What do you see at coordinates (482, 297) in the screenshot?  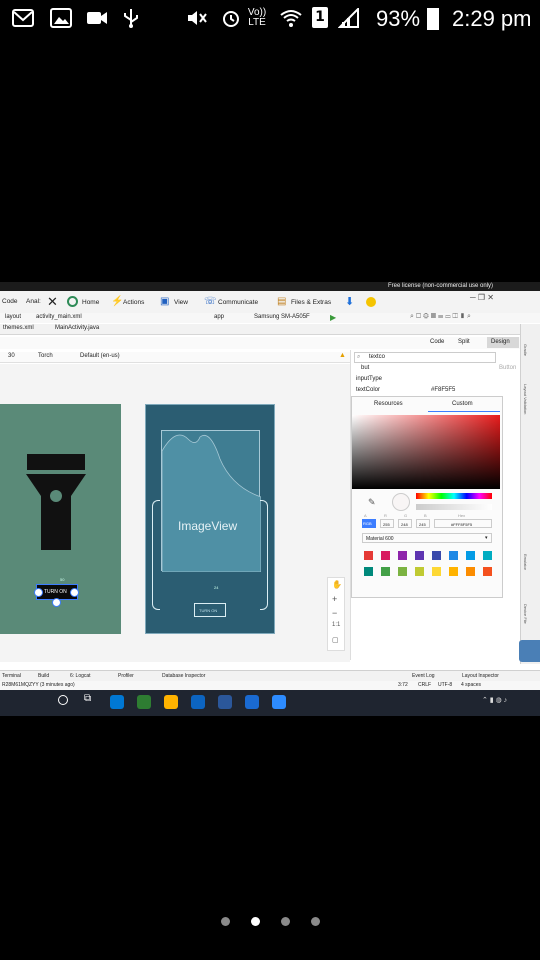 I see `window-controls: ─ ❐ ✕` at bounding box center [482, 297].